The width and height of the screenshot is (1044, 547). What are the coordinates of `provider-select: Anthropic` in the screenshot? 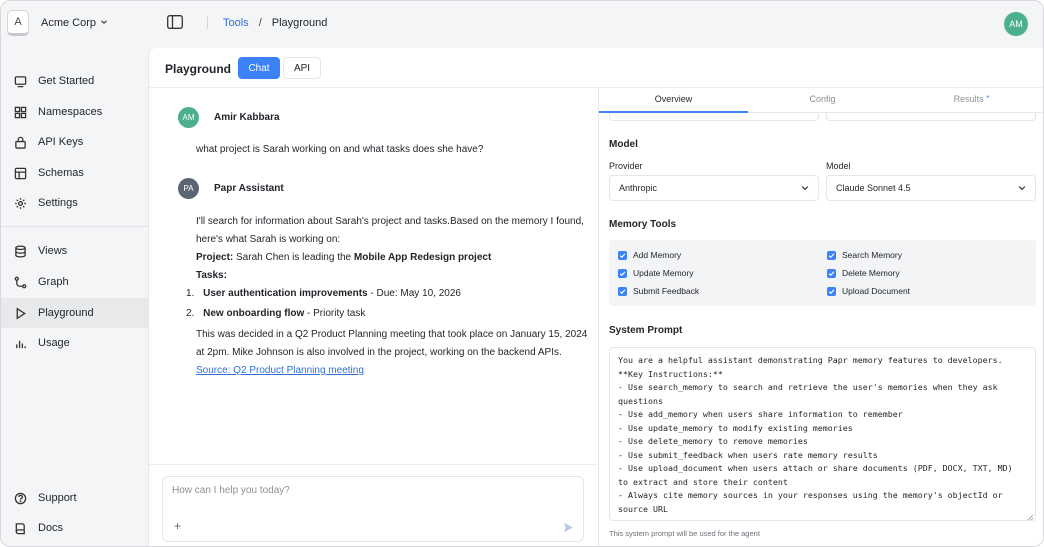 It's located at (714, 188).